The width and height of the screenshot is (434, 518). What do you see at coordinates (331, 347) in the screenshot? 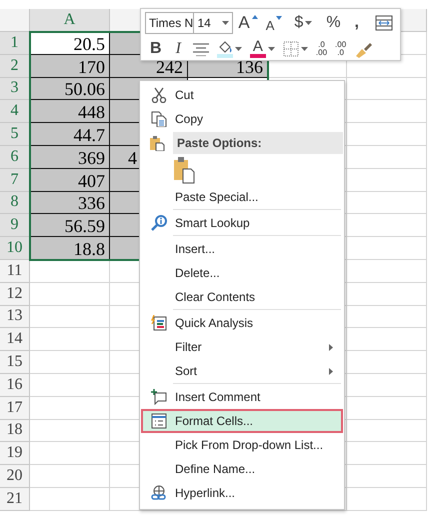
I see `submenu-arrow-icon` at bounding box center [331, 347].